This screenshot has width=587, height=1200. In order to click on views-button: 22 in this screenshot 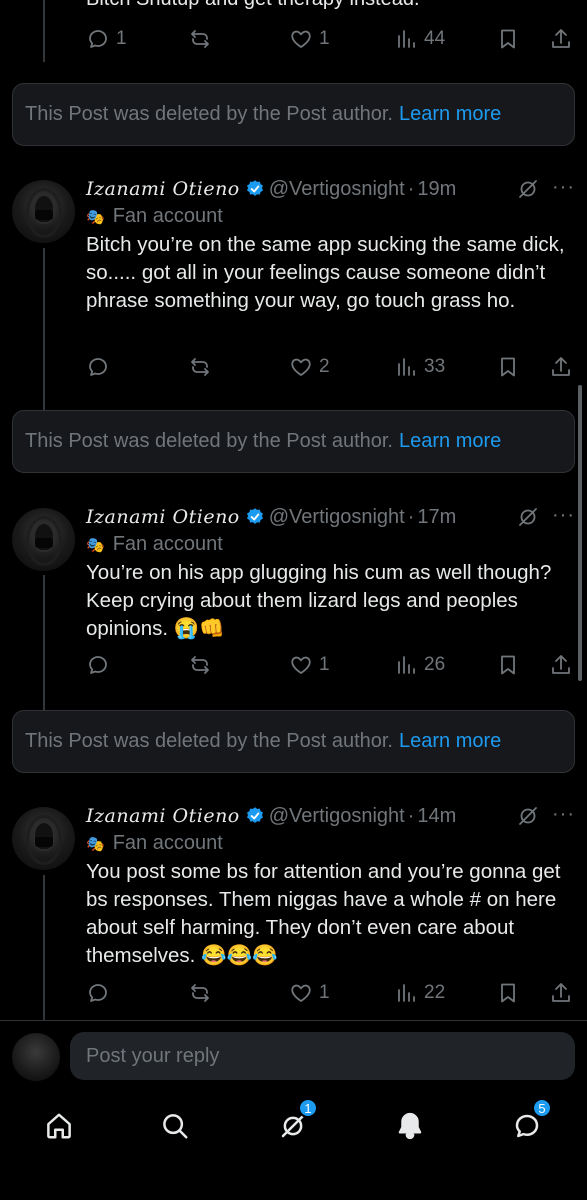, I will do `click(419, 993)`.